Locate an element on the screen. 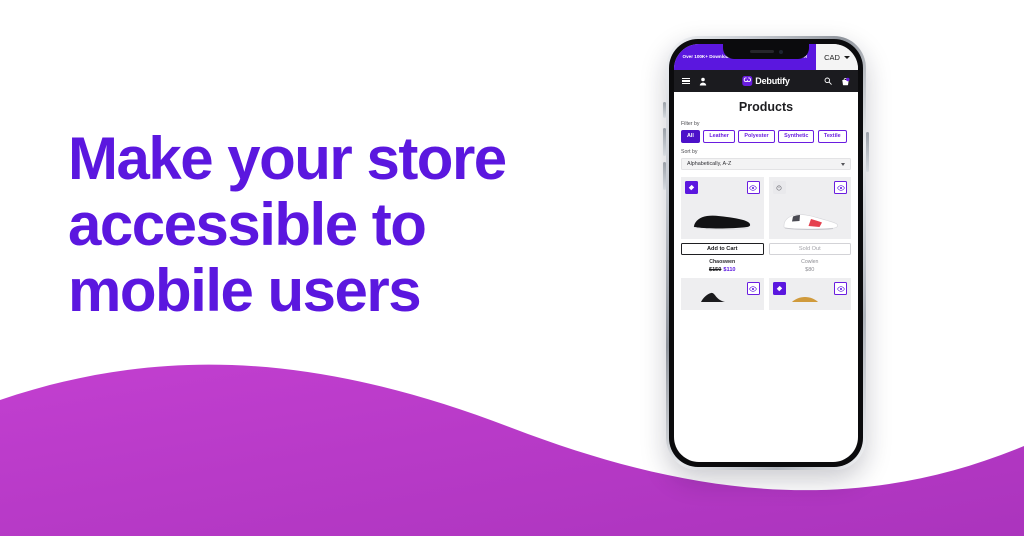 This screenshot has width=1024, height=536. debutify-mark-icon: Ѡ is located at coordinates (747, 81).